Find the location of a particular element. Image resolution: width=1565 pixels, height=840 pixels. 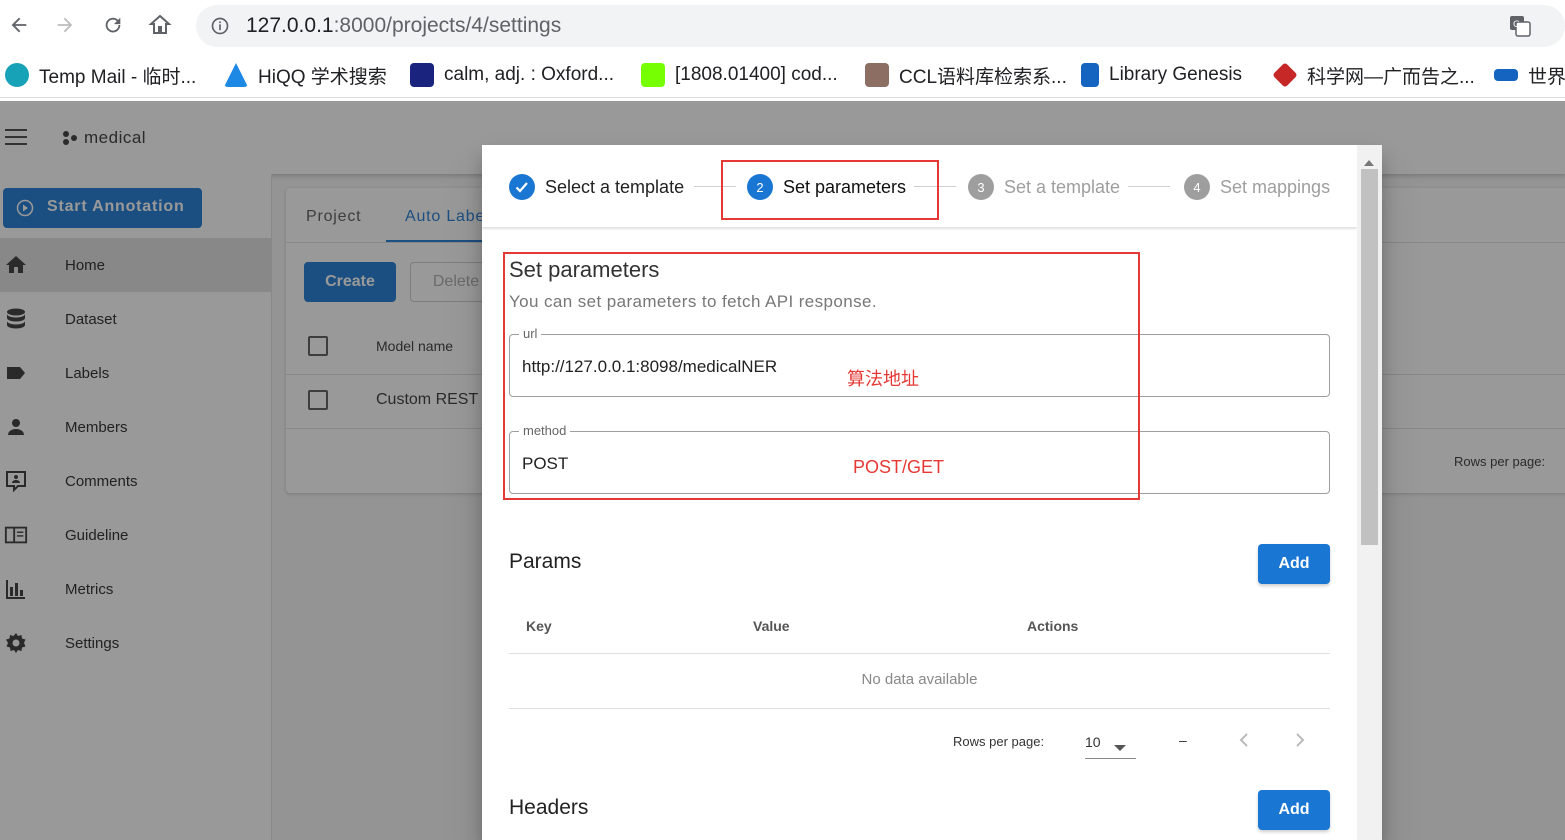

check-icon is located at coordinates (522, 187).